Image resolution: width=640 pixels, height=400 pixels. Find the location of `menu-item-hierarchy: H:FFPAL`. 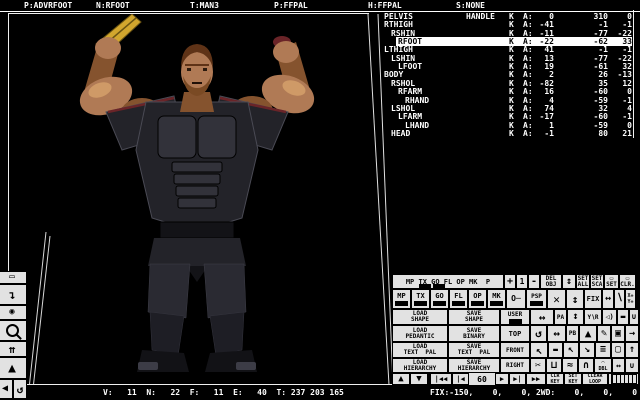

menu-item-hierarchy: H:FFPAL is located at coordinates (385, 5).